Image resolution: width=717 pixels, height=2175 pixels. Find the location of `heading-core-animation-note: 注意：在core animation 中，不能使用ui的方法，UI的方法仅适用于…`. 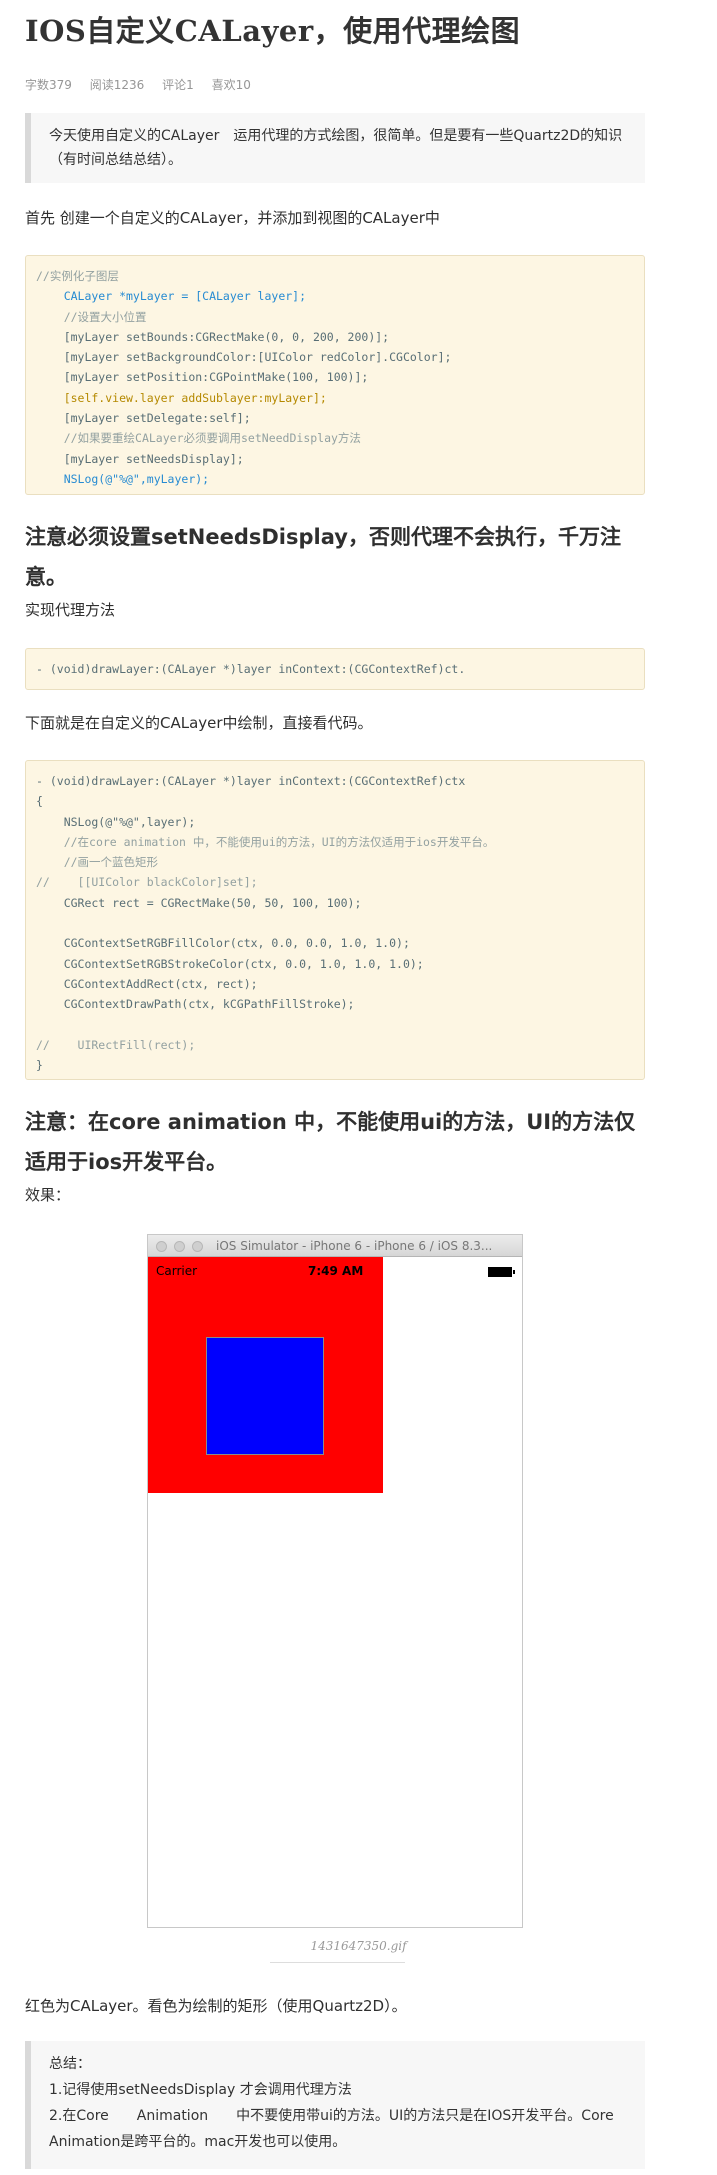

heading-core-animation-note: 注意：在core animation 中，不能使用ui的方法，UI的方法仅适用于… is located at coordinates (330, 1142).